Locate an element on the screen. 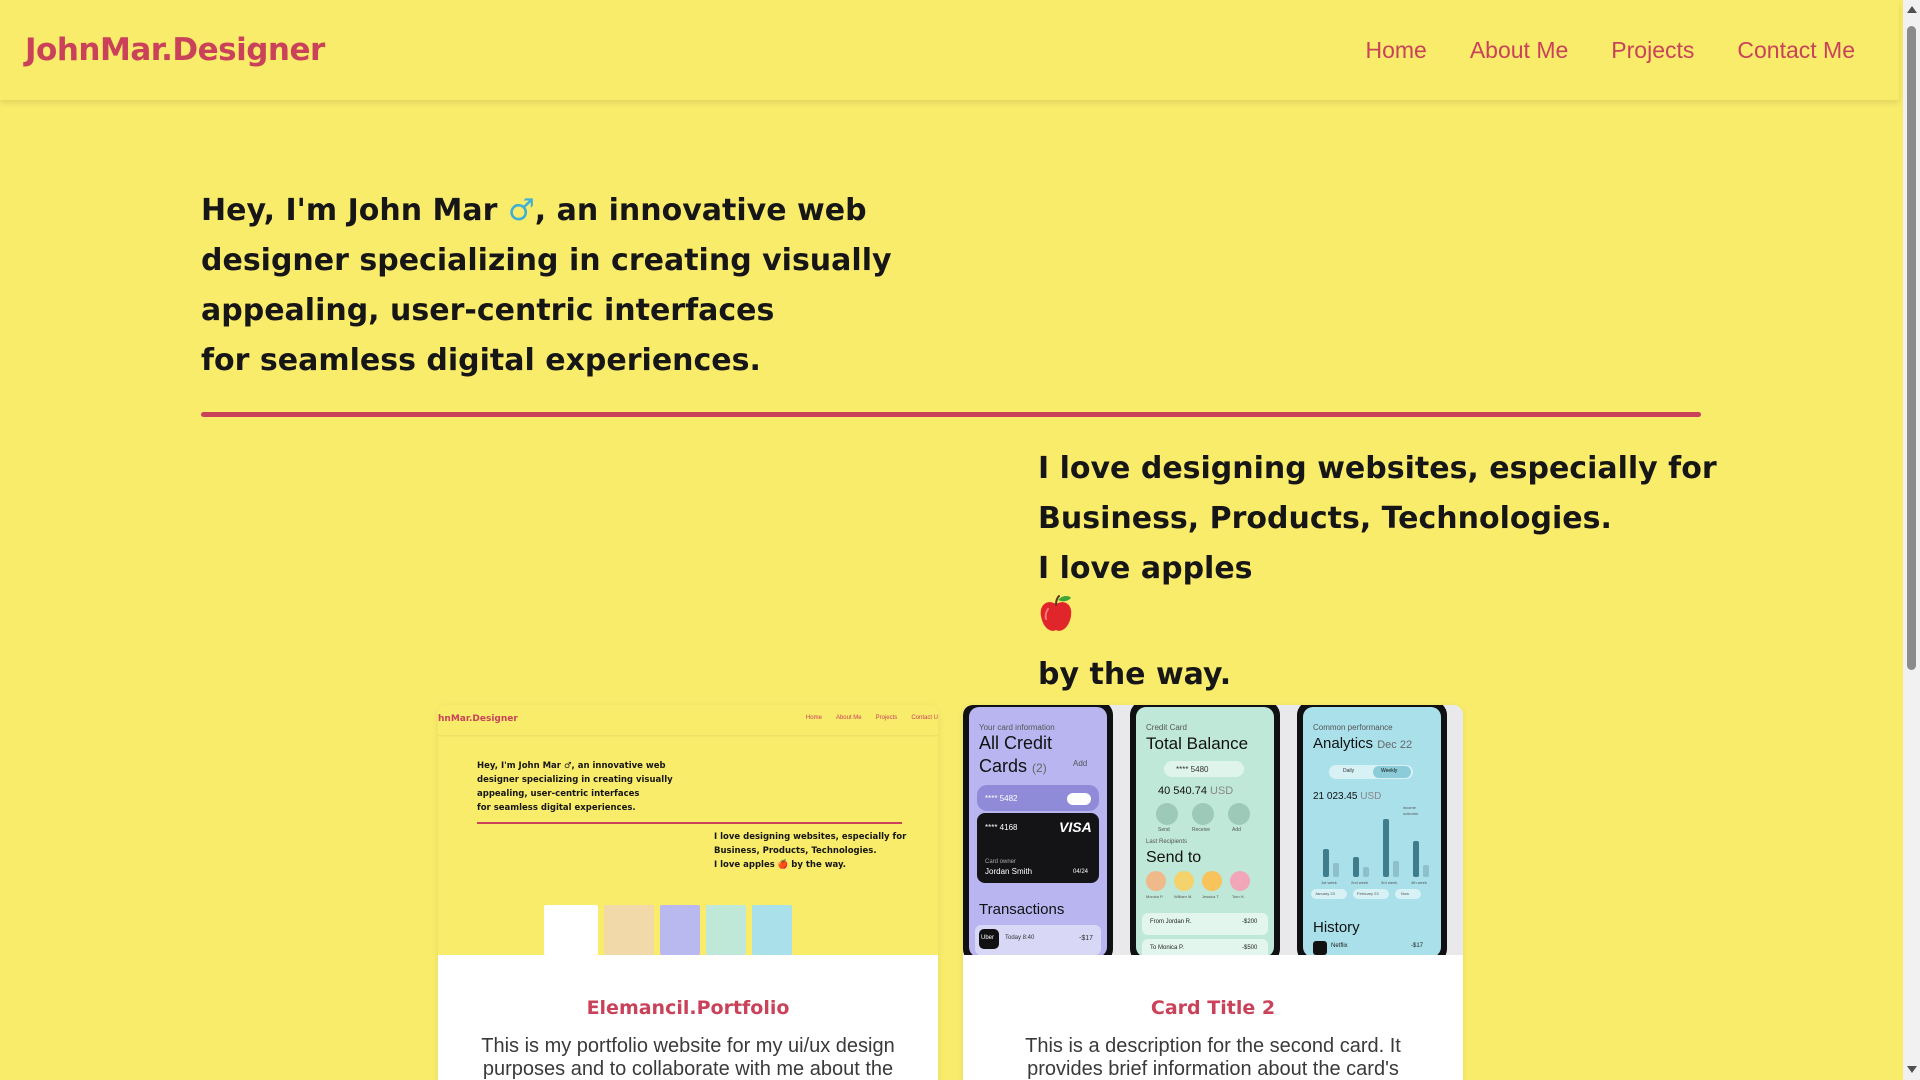  nav-links: Home About Me Projects Contact Me is located at coordinates (1610, 50).